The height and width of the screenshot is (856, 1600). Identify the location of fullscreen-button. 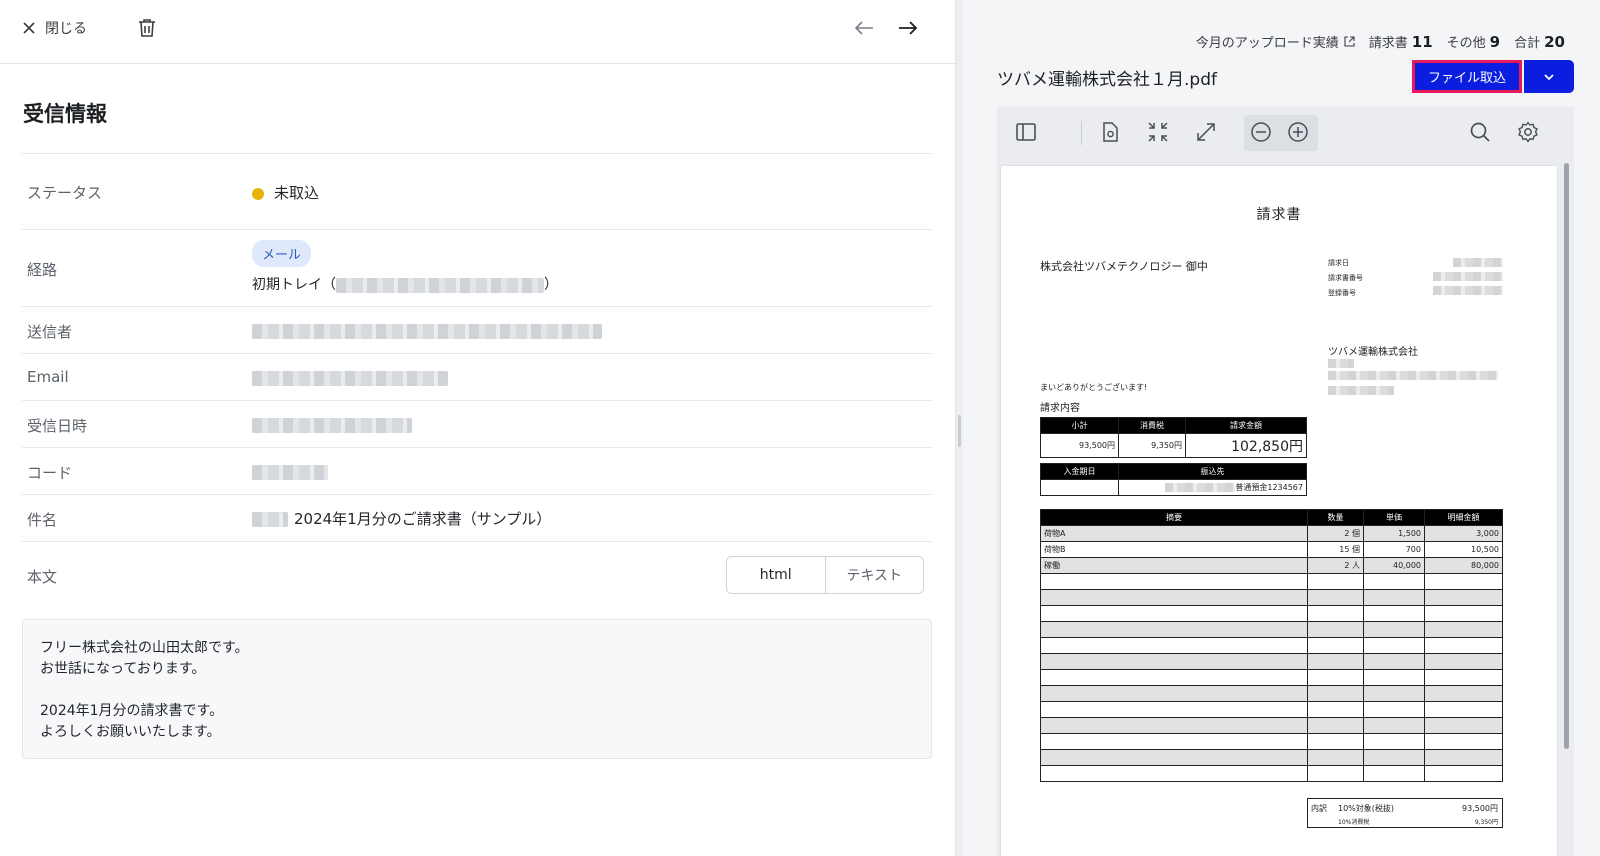
(1206, 132).